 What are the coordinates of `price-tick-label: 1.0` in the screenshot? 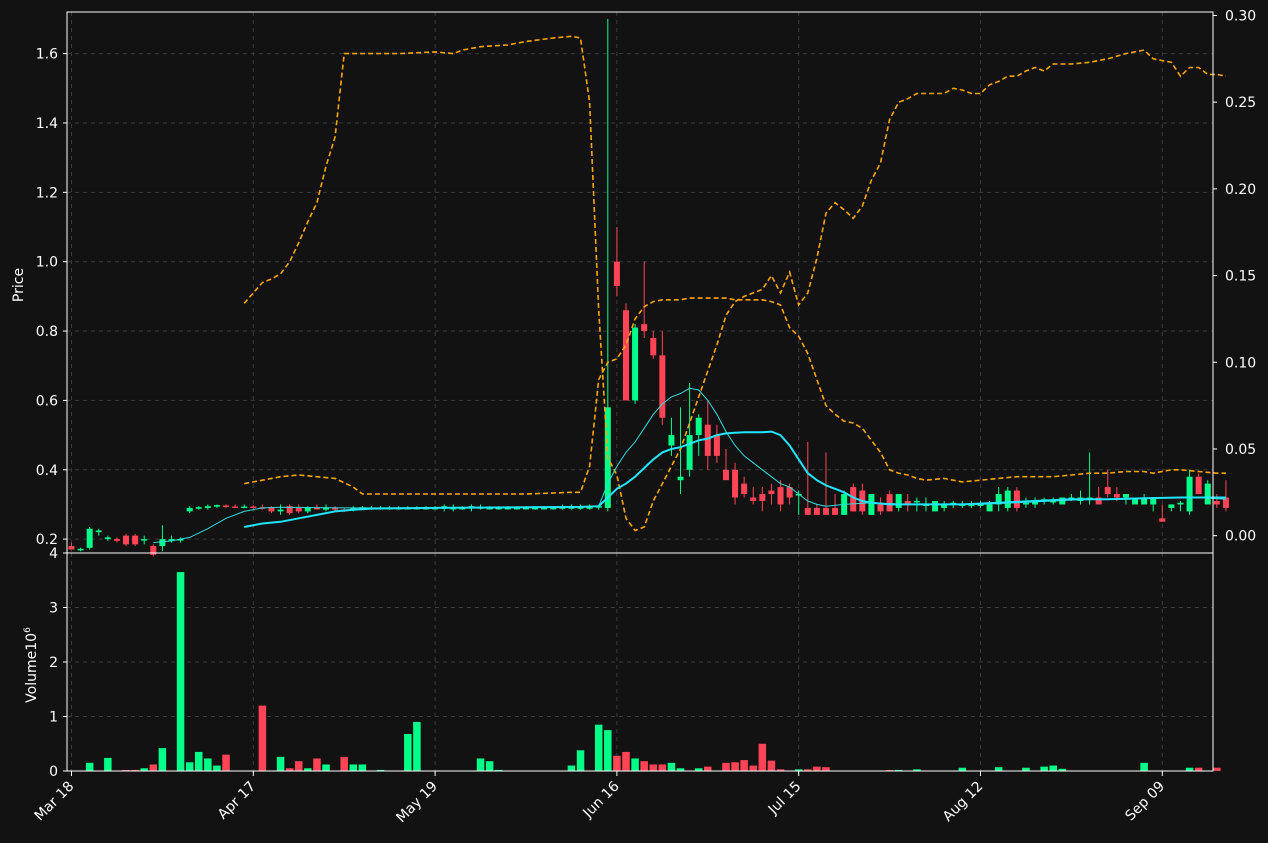 It's located at (47, 263).